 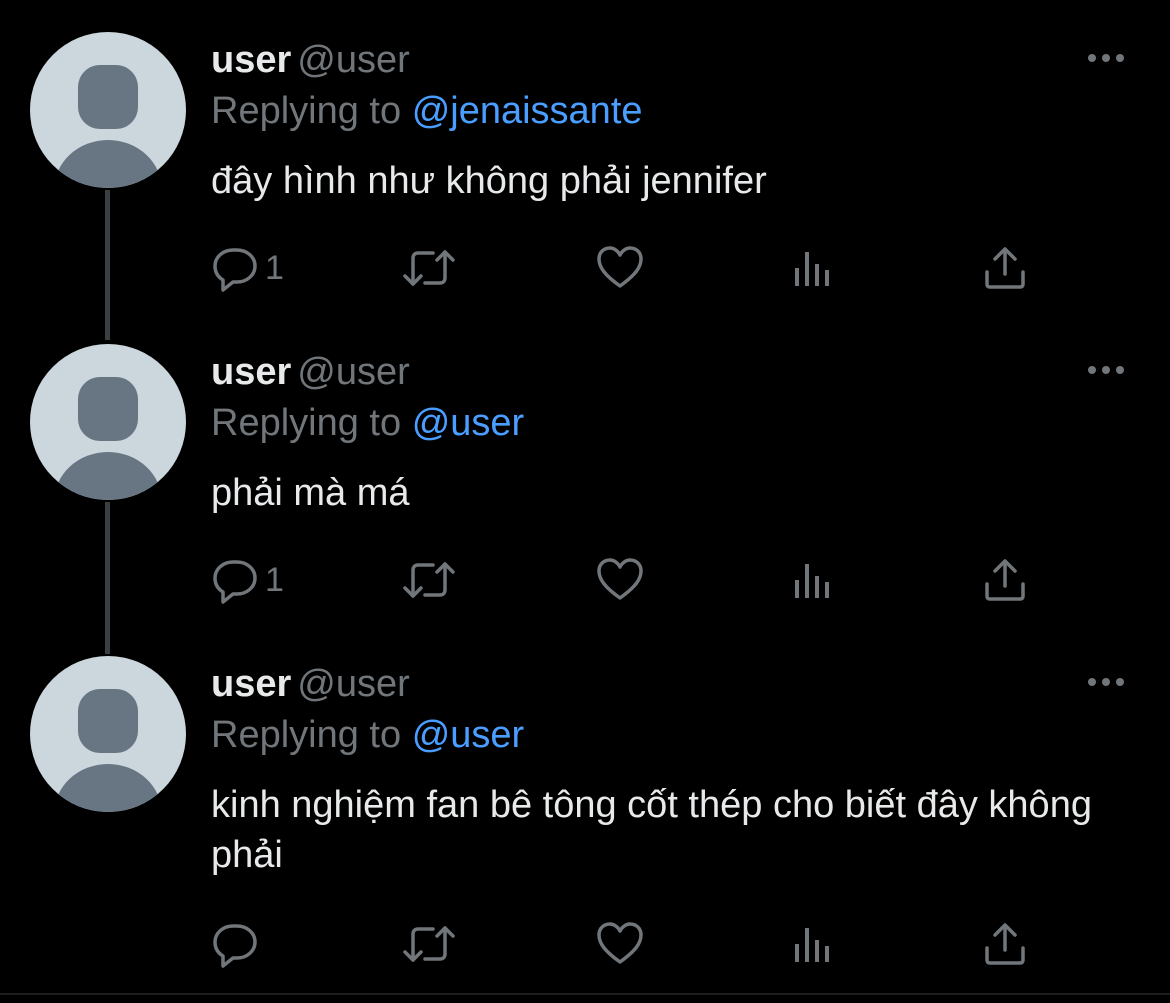 What do you see at coordinates (661, 944) in the screenshot?
I see `tweet-actions` at bounding box center [661, 944].